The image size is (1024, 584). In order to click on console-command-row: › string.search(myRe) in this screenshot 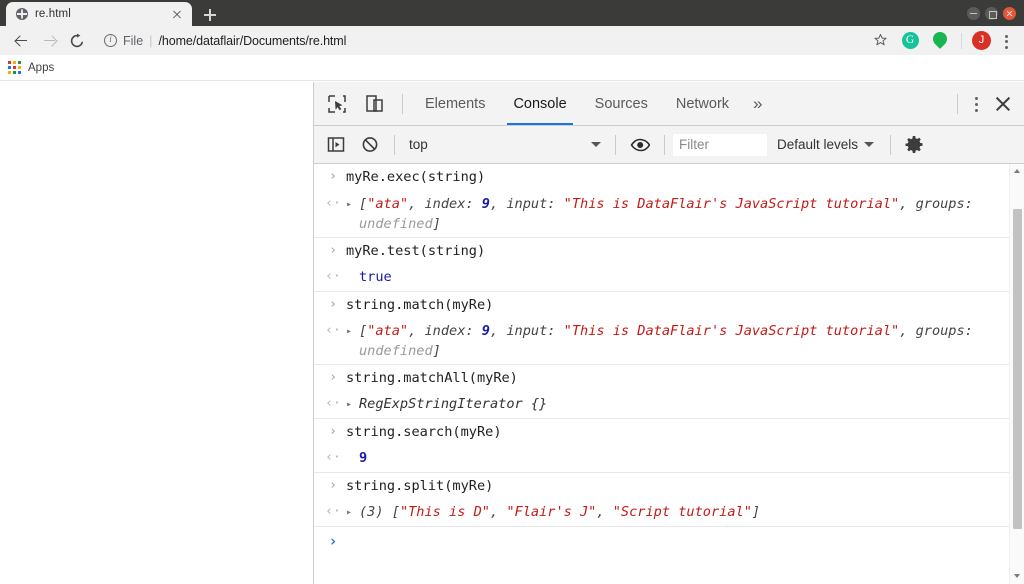, I will do `click(661, 431)`.